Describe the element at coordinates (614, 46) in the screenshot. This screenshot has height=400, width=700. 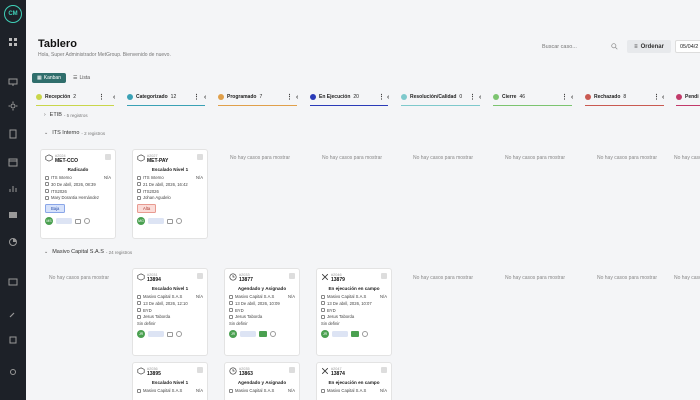
I see `search-icon` at that location.